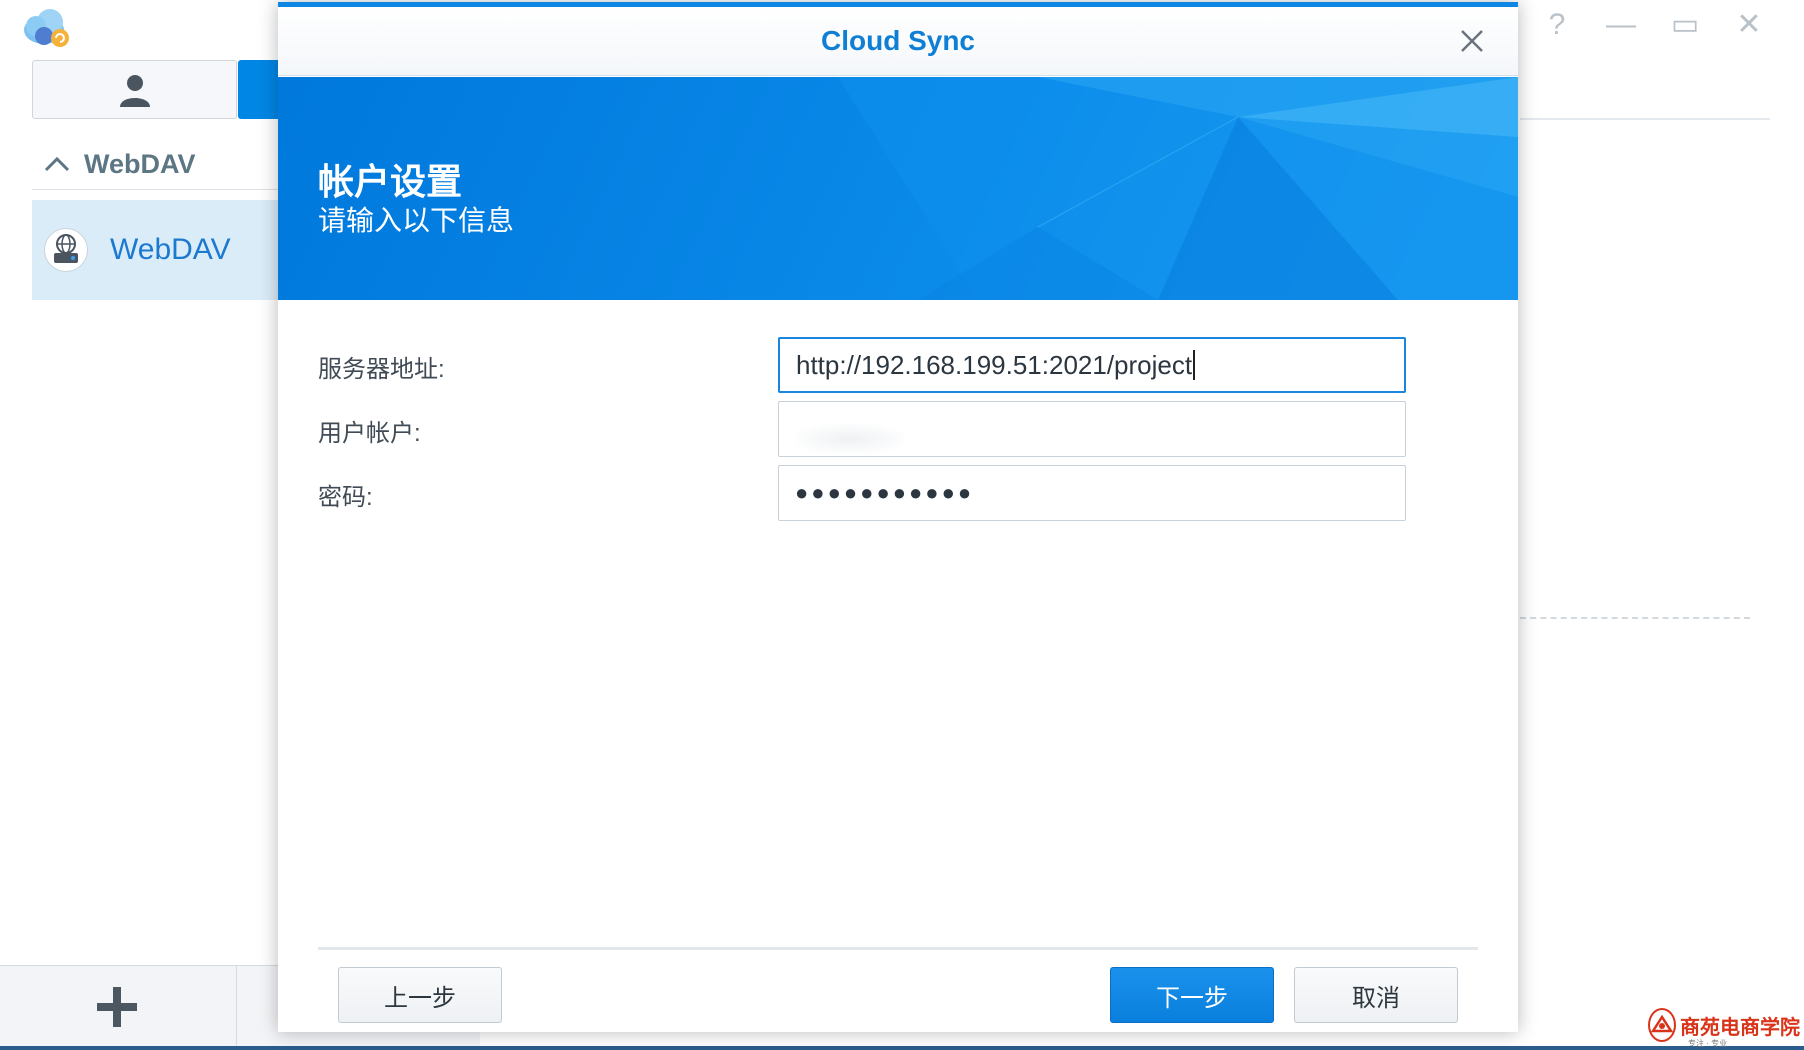 This screenshot has width=1804, height=1050. Describe the element at coordinates (902, 1048) in the screenshot. I see `taskbar-edge` at that location.